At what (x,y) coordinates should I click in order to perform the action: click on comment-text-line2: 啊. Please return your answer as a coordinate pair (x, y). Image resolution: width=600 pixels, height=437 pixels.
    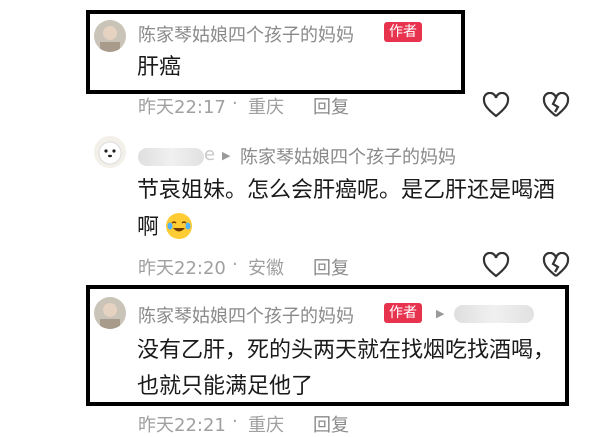
    Looking at the image, I should click on (165, 228).